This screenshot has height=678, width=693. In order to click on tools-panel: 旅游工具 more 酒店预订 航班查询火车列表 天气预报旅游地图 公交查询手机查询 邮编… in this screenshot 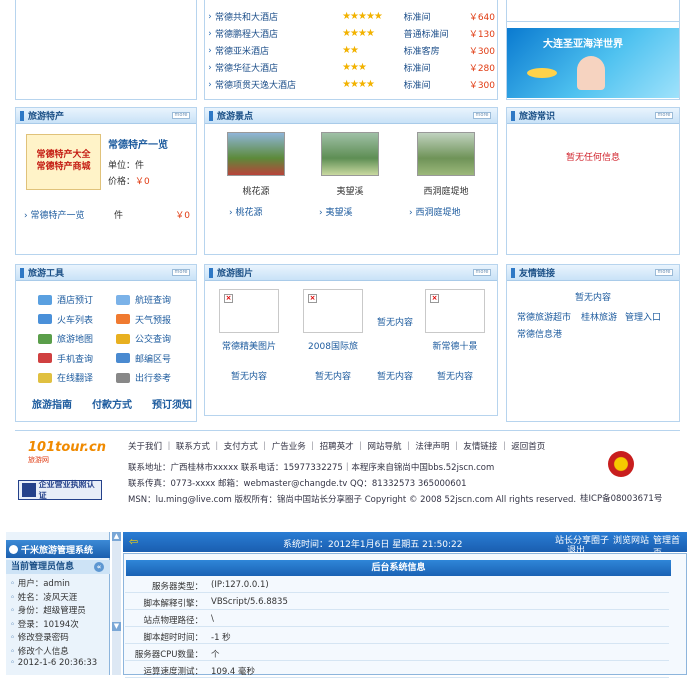, I will do `click(106, 343)`.